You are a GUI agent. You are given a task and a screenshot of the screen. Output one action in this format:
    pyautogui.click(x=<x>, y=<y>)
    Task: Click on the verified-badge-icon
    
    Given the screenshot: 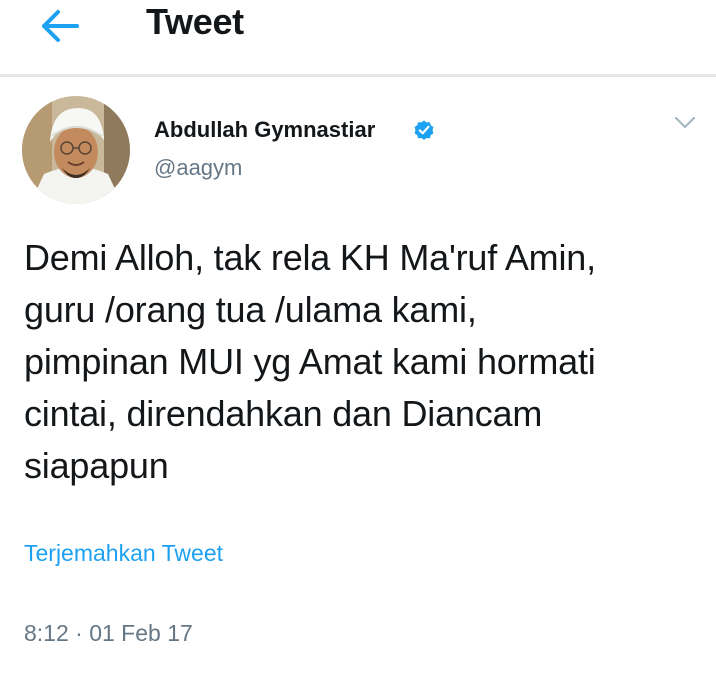 What is the action you would take?
    pyautogui.click(x=424, y=130)
    